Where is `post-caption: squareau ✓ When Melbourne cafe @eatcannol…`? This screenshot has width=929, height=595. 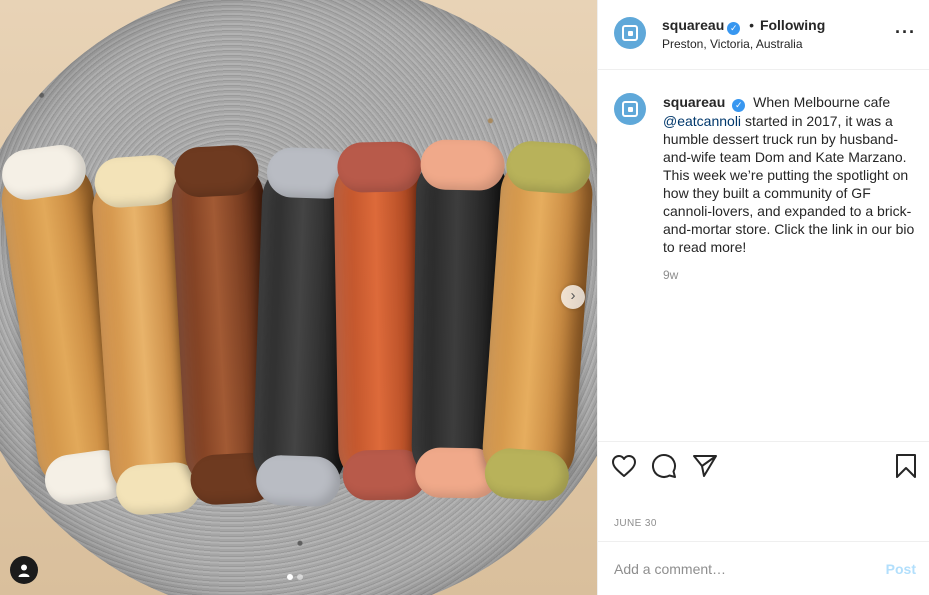
post-caption: squareau ✓ When Melbourne cafe @eatcannol… is located at coordinates (792, 174).